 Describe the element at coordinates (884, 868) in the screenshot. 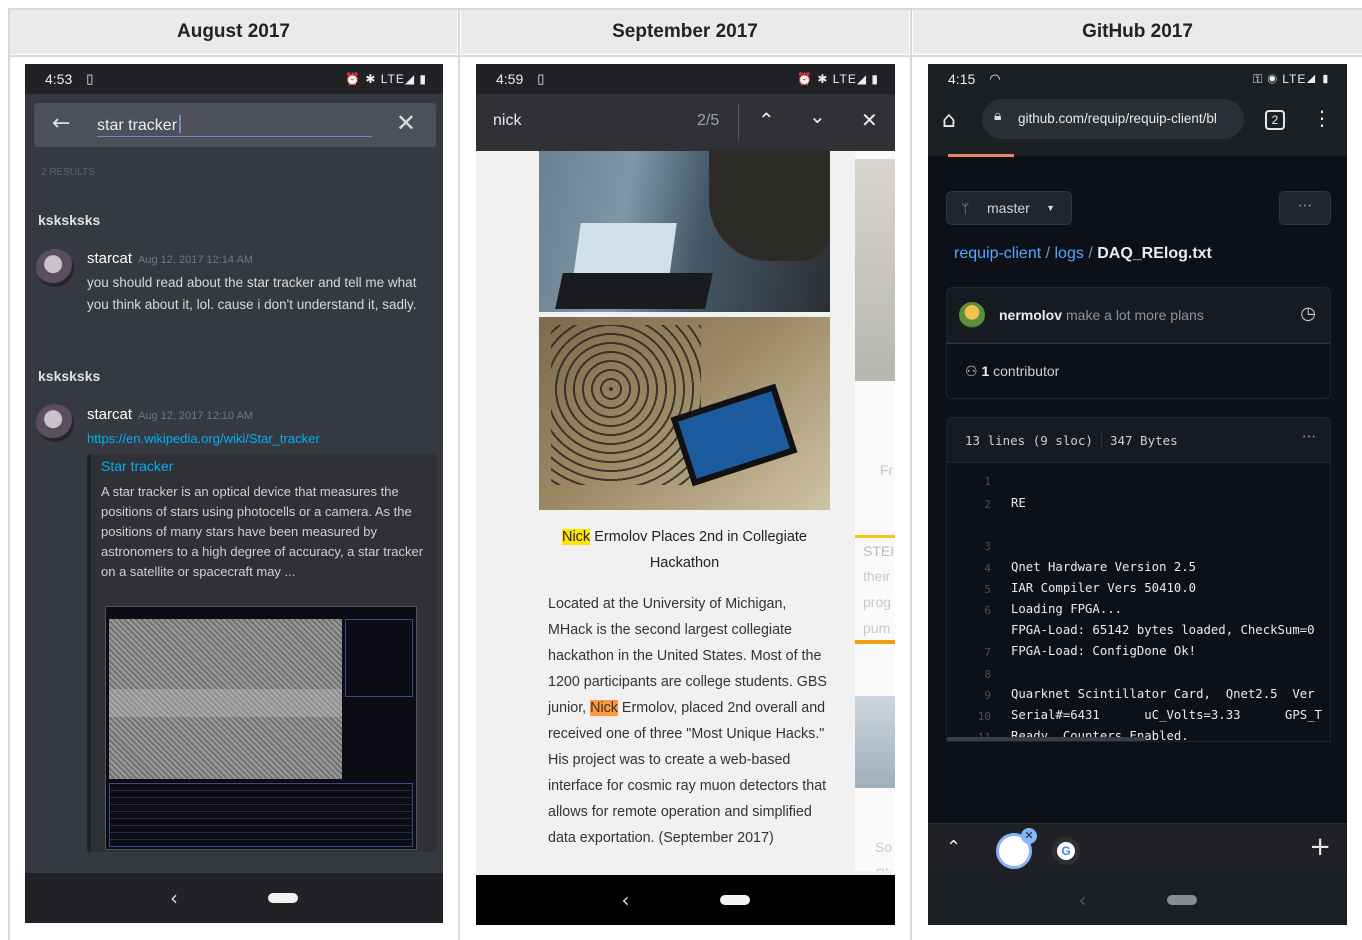

I see `side-text: Ch` at that location.